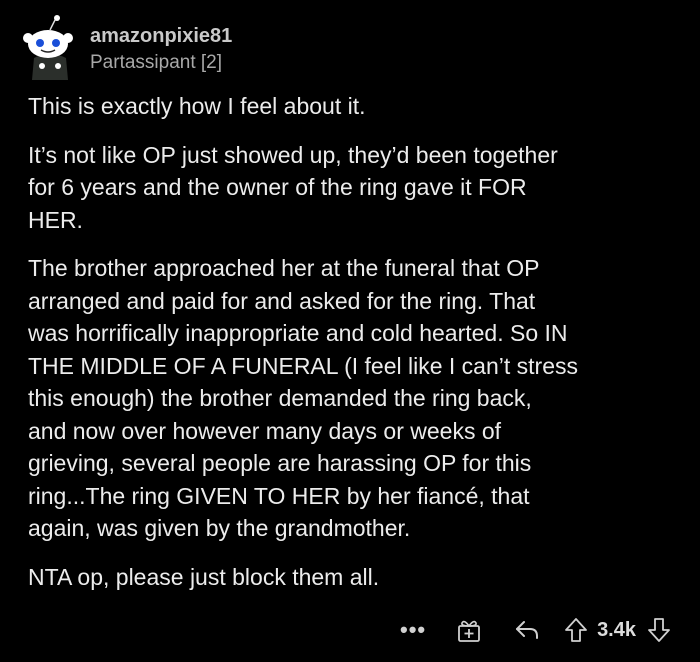  Describe the element at coordinates (156, 62) in the screenshot. I see `user-flair: Partassipant [2]` at that location.